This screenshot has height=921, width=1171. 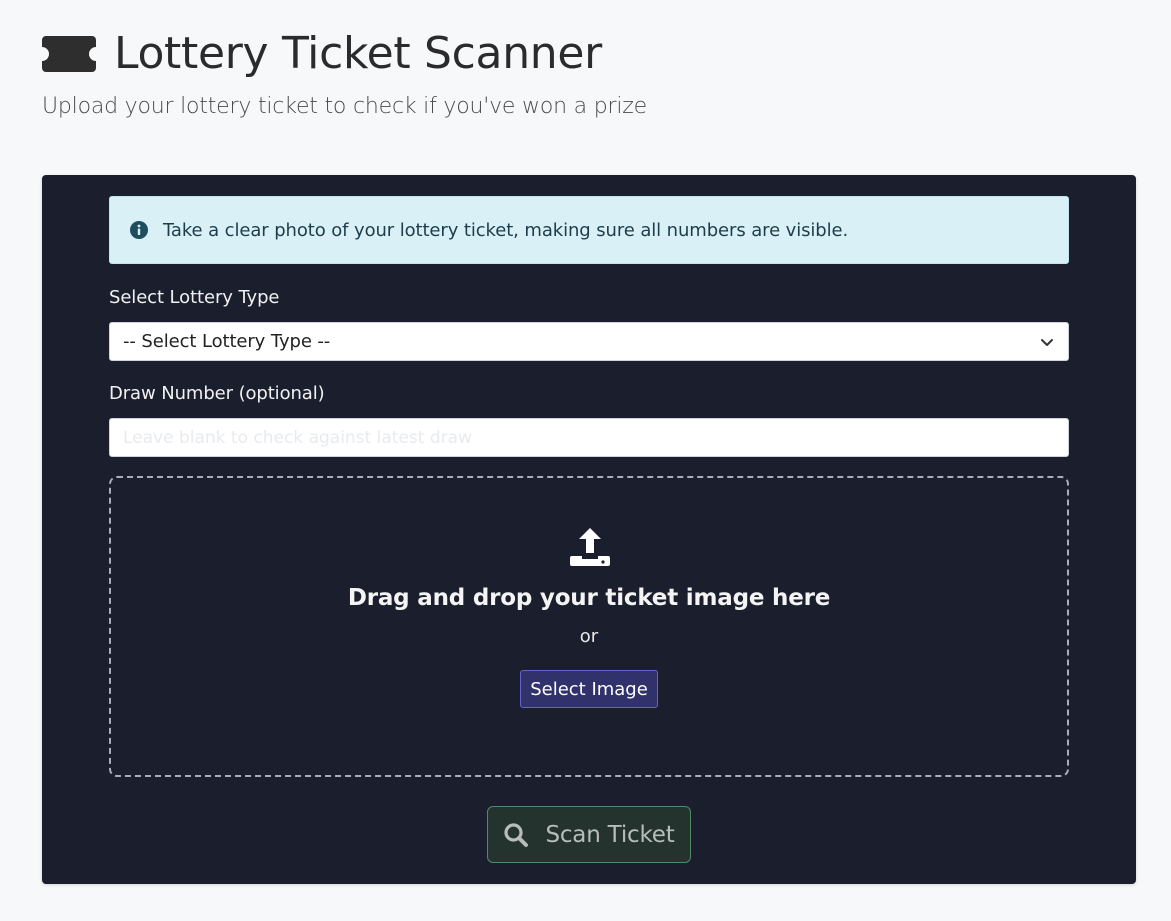 I want to click on search-icon, so click(x=516, y=835).